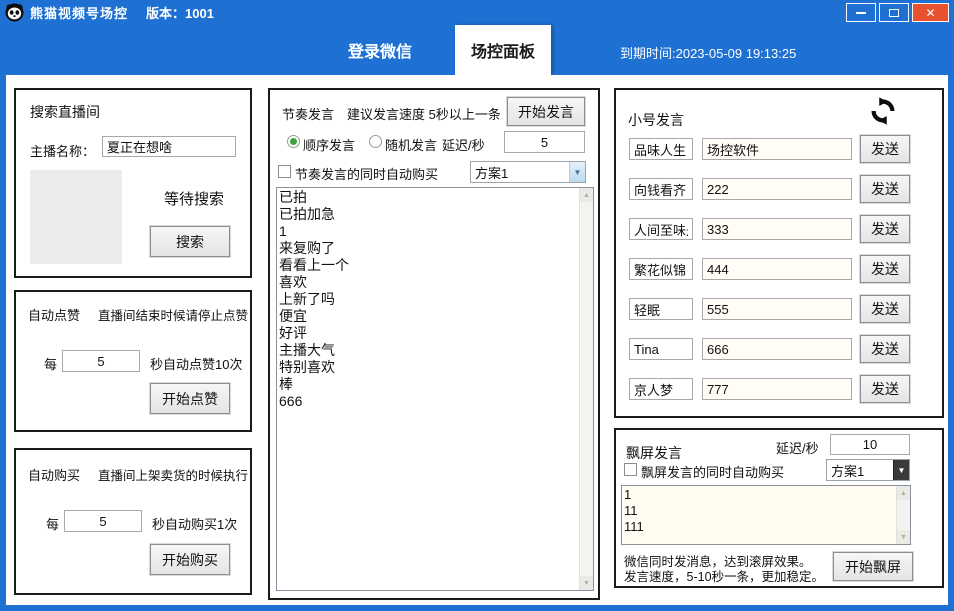 Image resolution: width=954 pixels, height=611 pixels. Describe the element at coordinates (14, 12) in the screenshot. I see `panda-app-icon` at that location.